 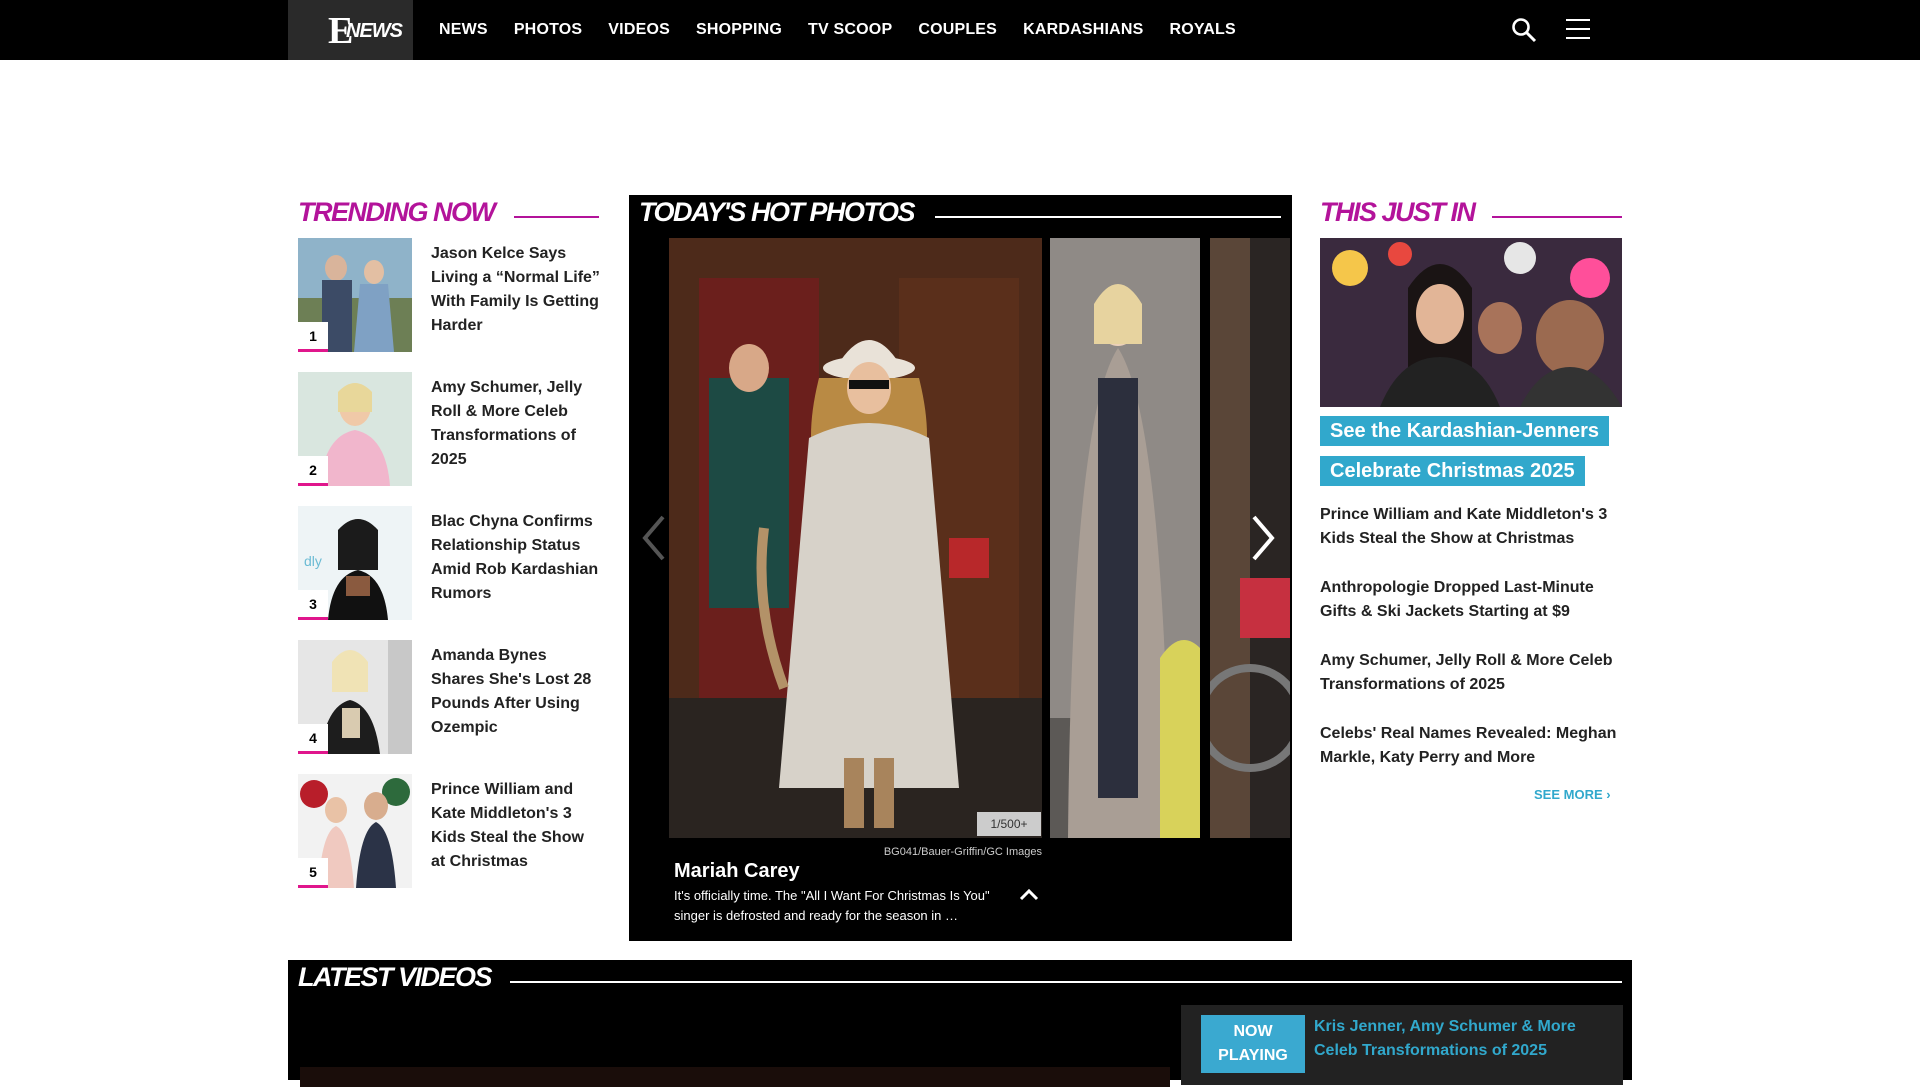 I want to click on nav-item-shopping: SHOPPING, so click(x=739, y=30).